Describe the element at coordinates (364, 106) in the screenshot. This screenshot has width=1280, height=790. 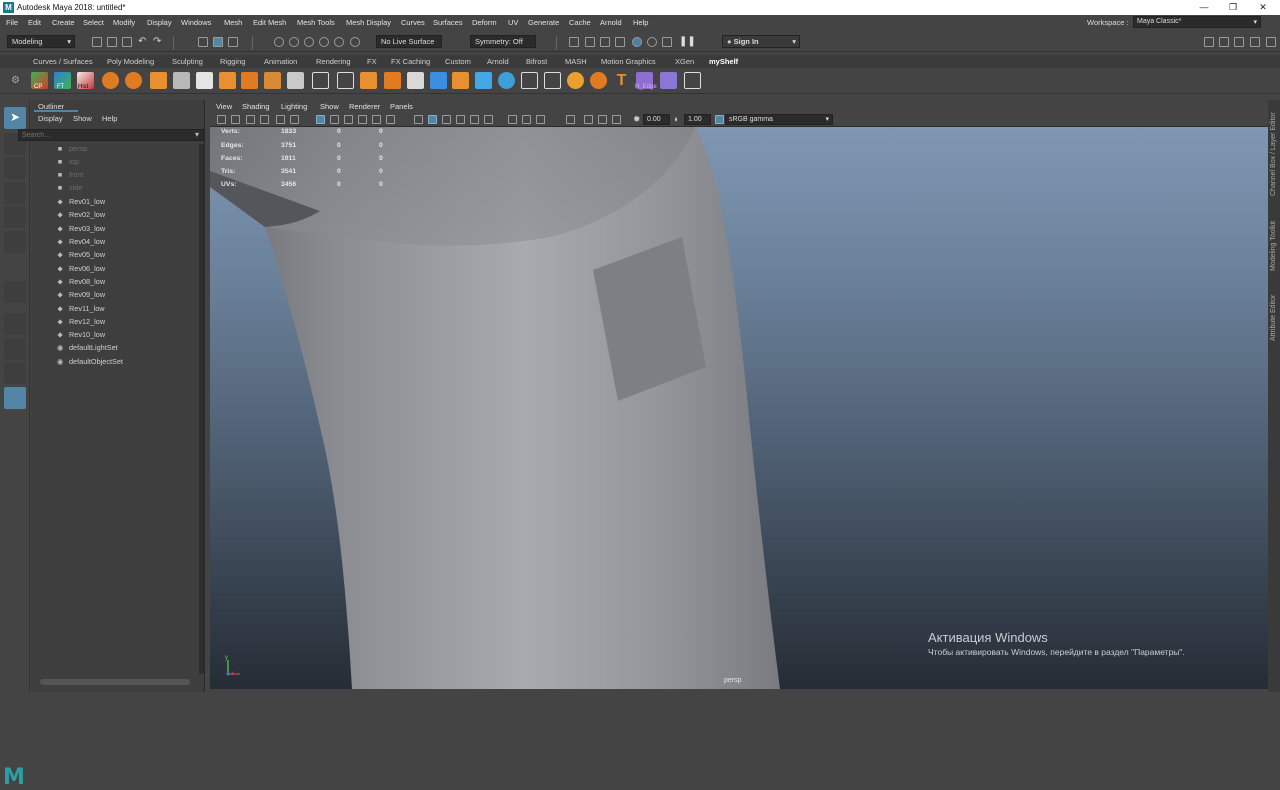
I see `viewport-menu-renderer: Renderer` at that location.